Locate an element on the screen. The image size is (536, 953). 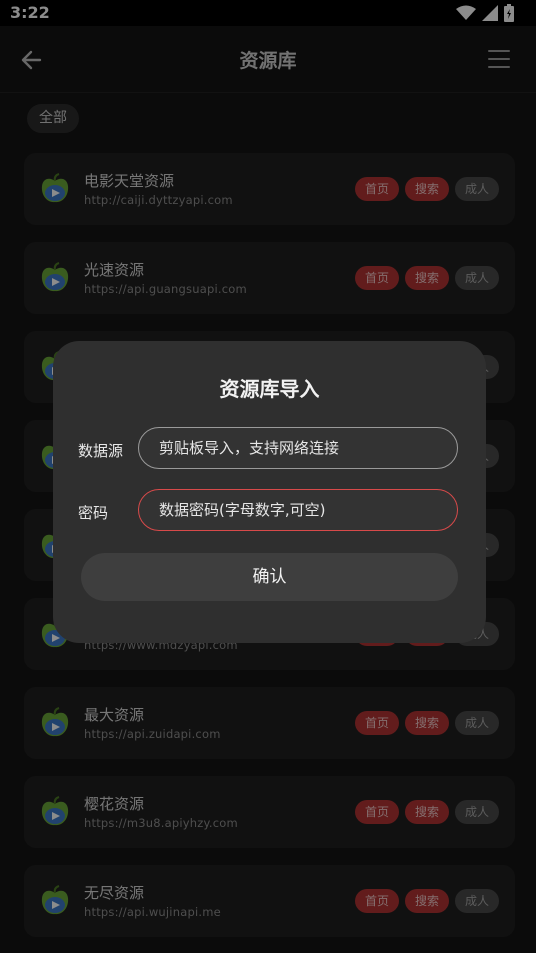
source-input: 剪贴板导入，支持网络连接 is located at coordinates (298, 448).